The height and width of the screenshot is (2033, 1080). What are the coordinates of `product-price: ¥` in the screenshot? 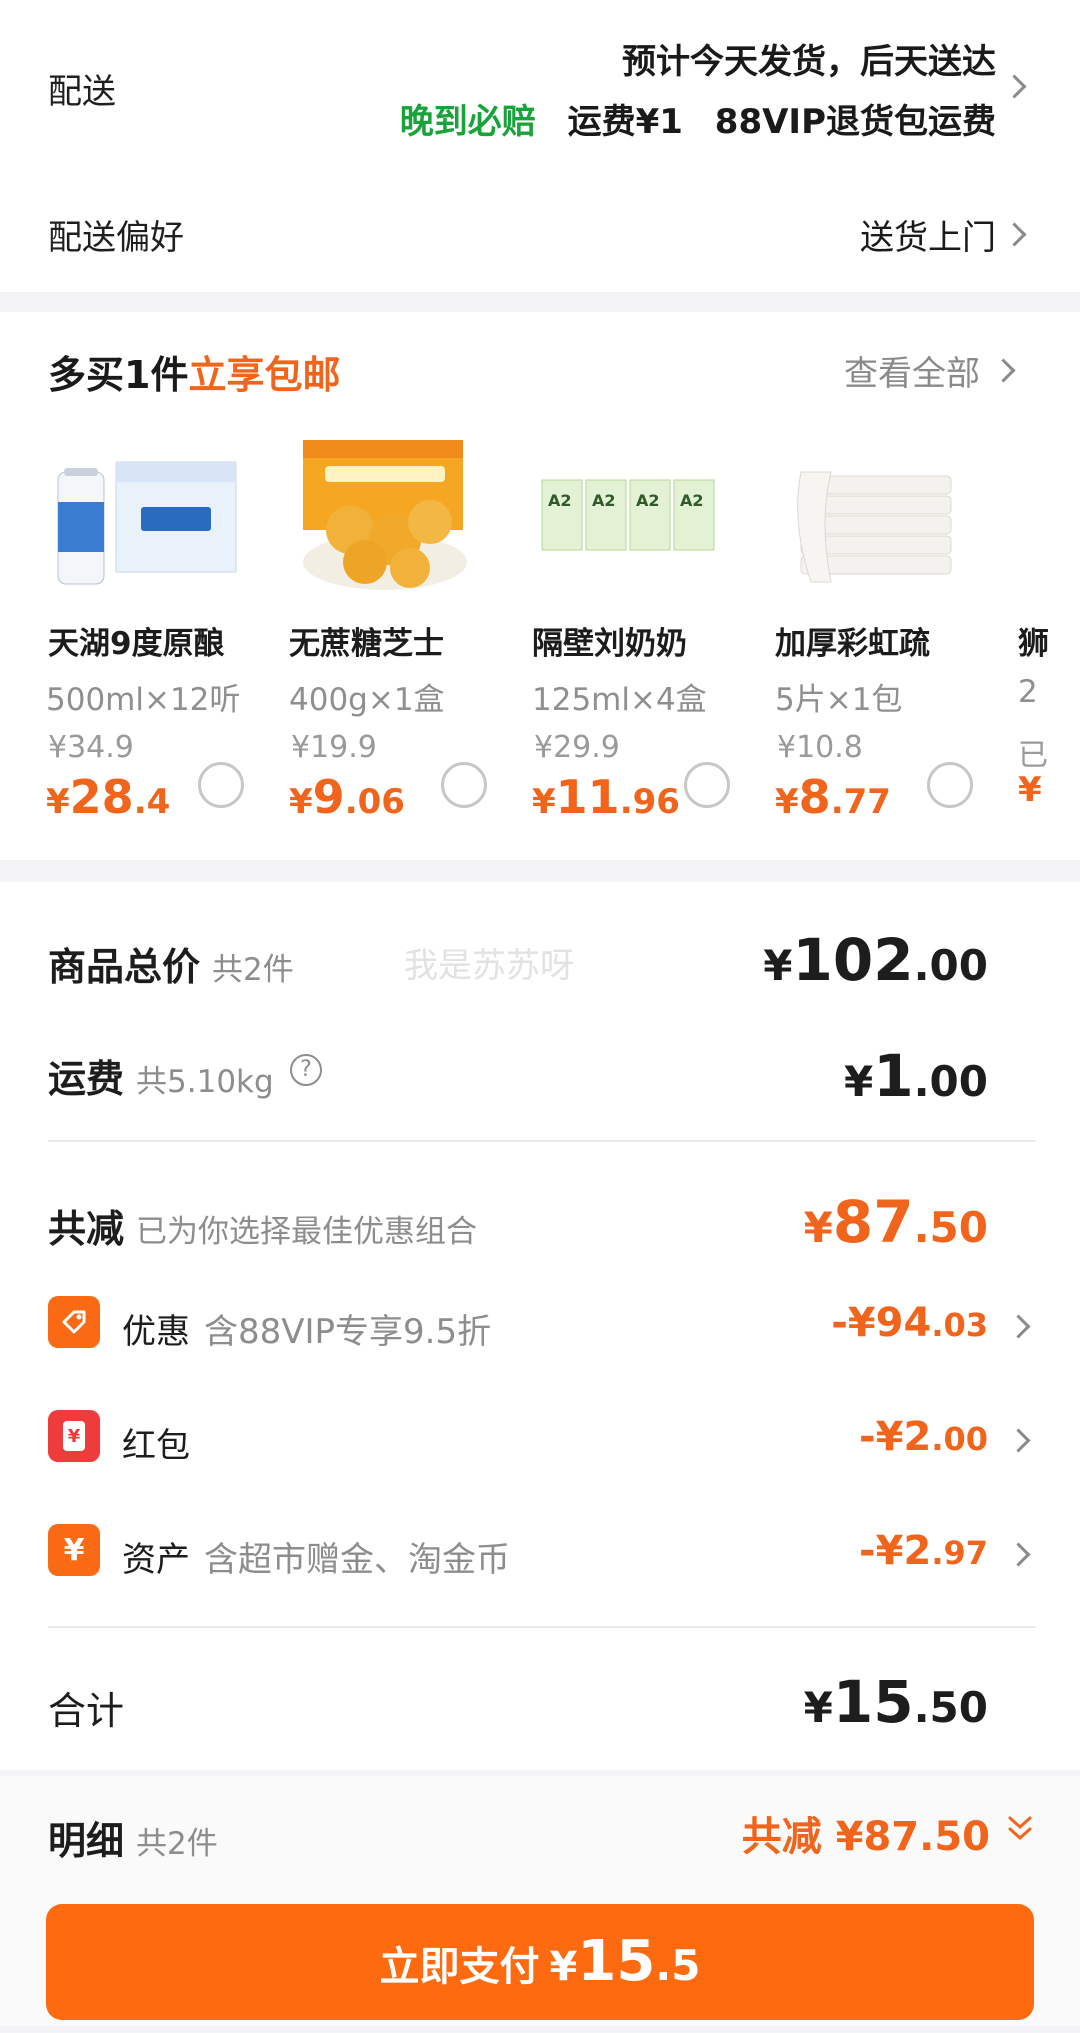 It's located at (1030, 790).